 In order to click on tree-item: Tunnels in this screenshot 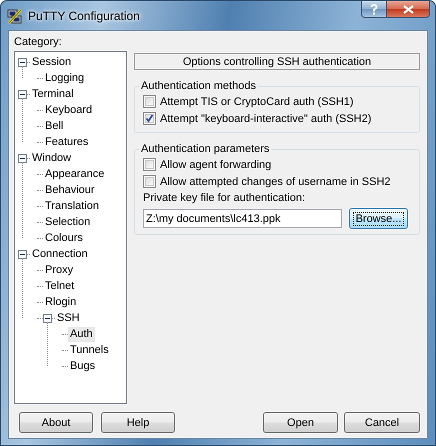, I will do `click(89, 350)`.